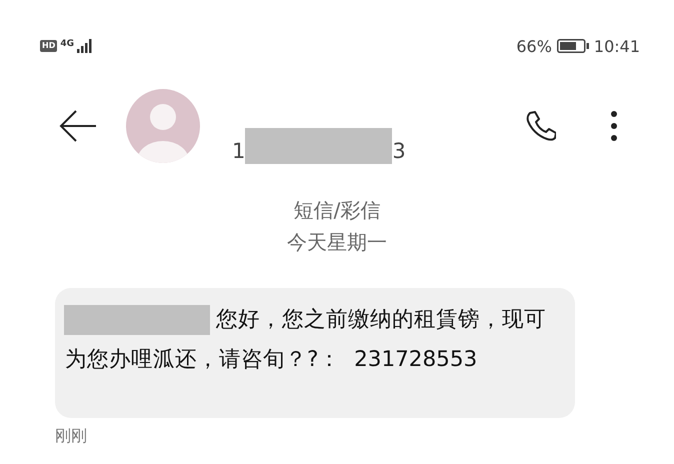 The image size is (674, 464). I want to click on phone-number-start: 1, so click(239, 151).